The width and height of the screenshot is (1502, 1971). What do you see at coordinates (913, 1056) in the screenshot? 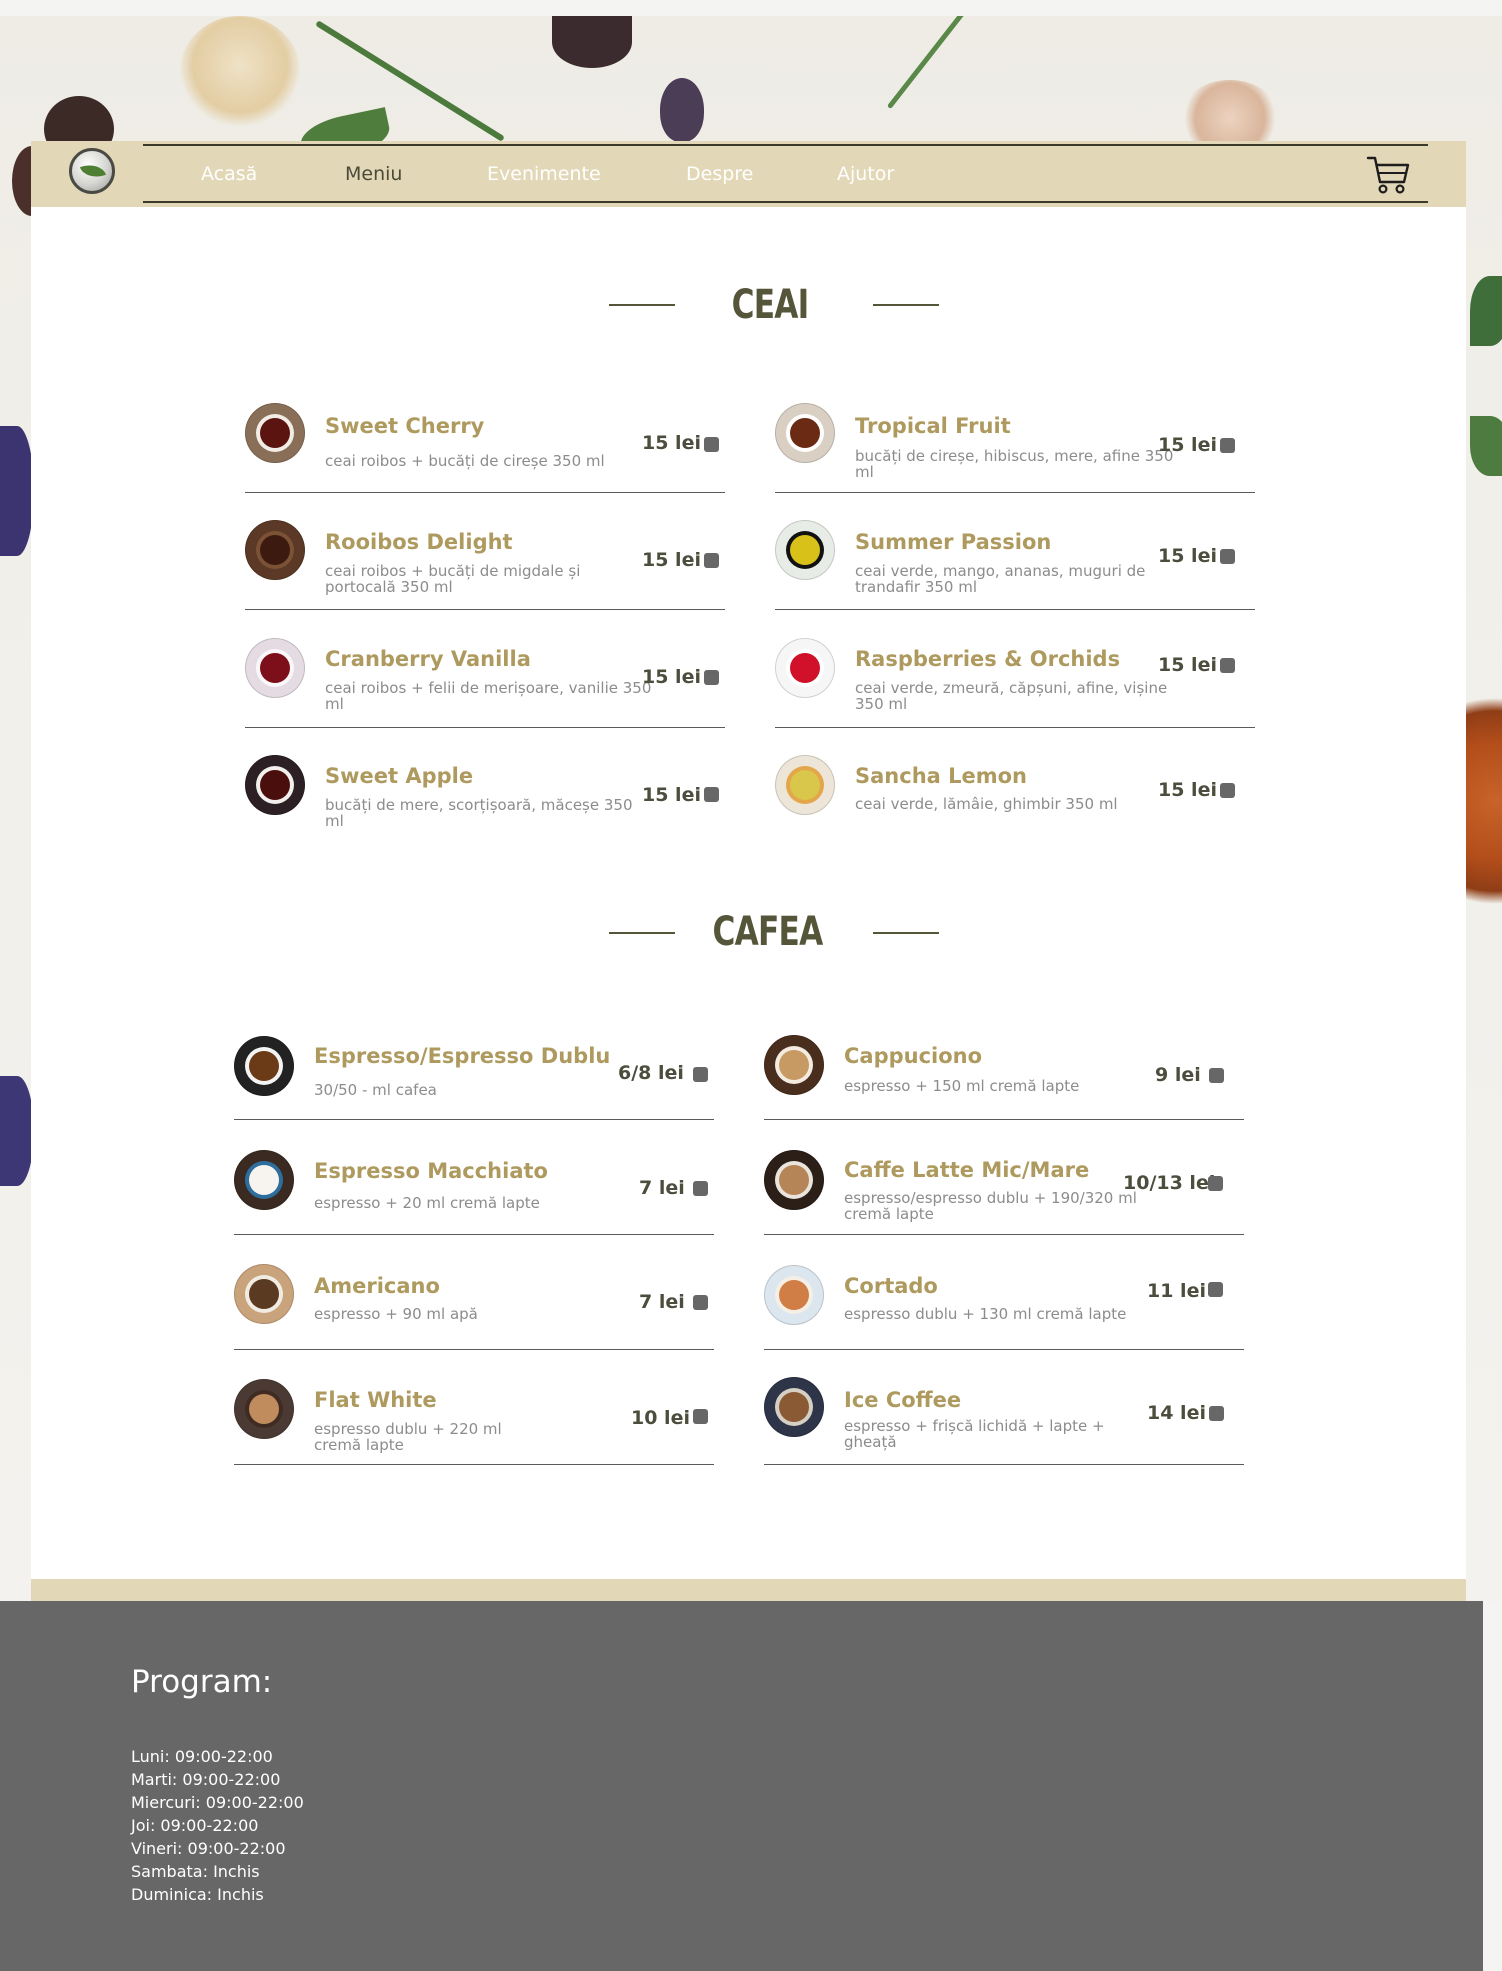
I see `item-name: Cappuciono` at bounding box center [913, 1056].